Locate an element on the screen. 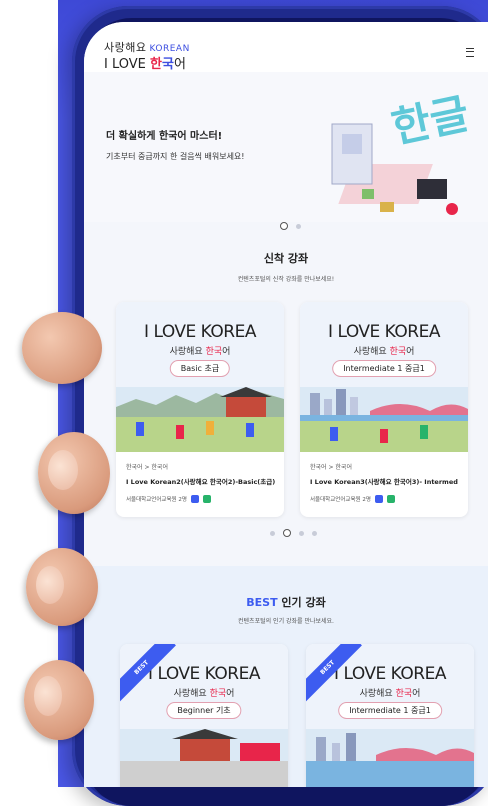 The width and height of the screenshot is (488, 806). logo-bottom-kr2: 국 is located at coordinates (167, 64).